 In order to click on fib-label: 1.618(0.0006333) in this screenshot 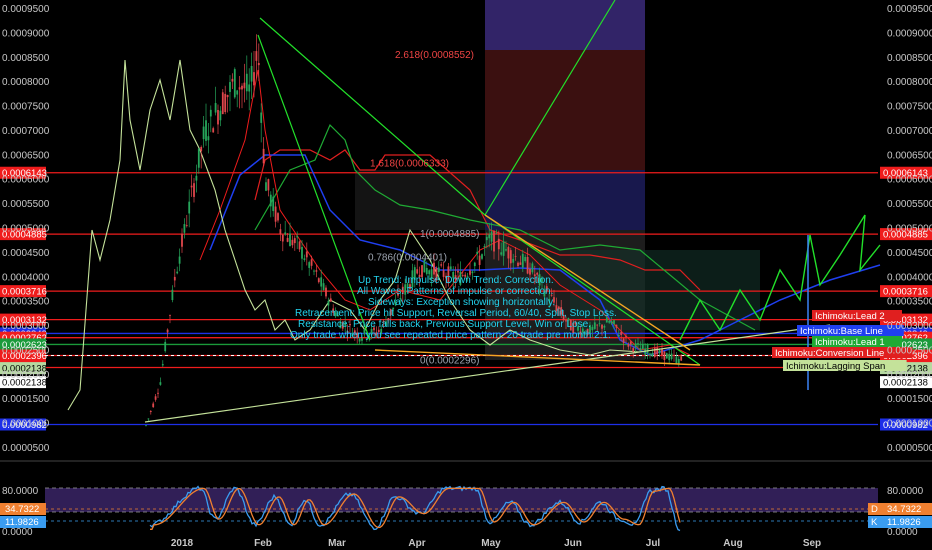, I will do `click(409, 163)`.